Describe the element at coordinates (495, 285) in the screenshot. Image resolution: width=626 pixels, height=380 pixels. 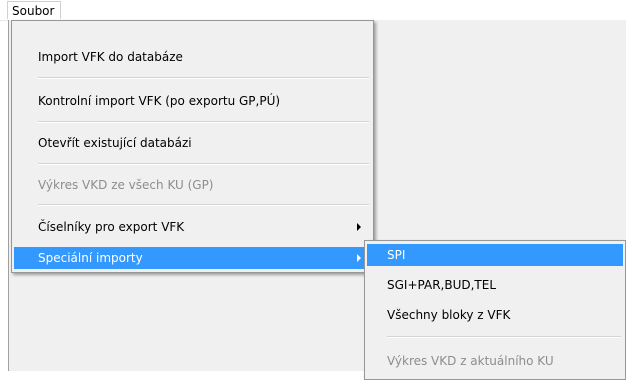
I see `submenu-item-sgi: SGI+PAR,BUD,TEL` at that location.